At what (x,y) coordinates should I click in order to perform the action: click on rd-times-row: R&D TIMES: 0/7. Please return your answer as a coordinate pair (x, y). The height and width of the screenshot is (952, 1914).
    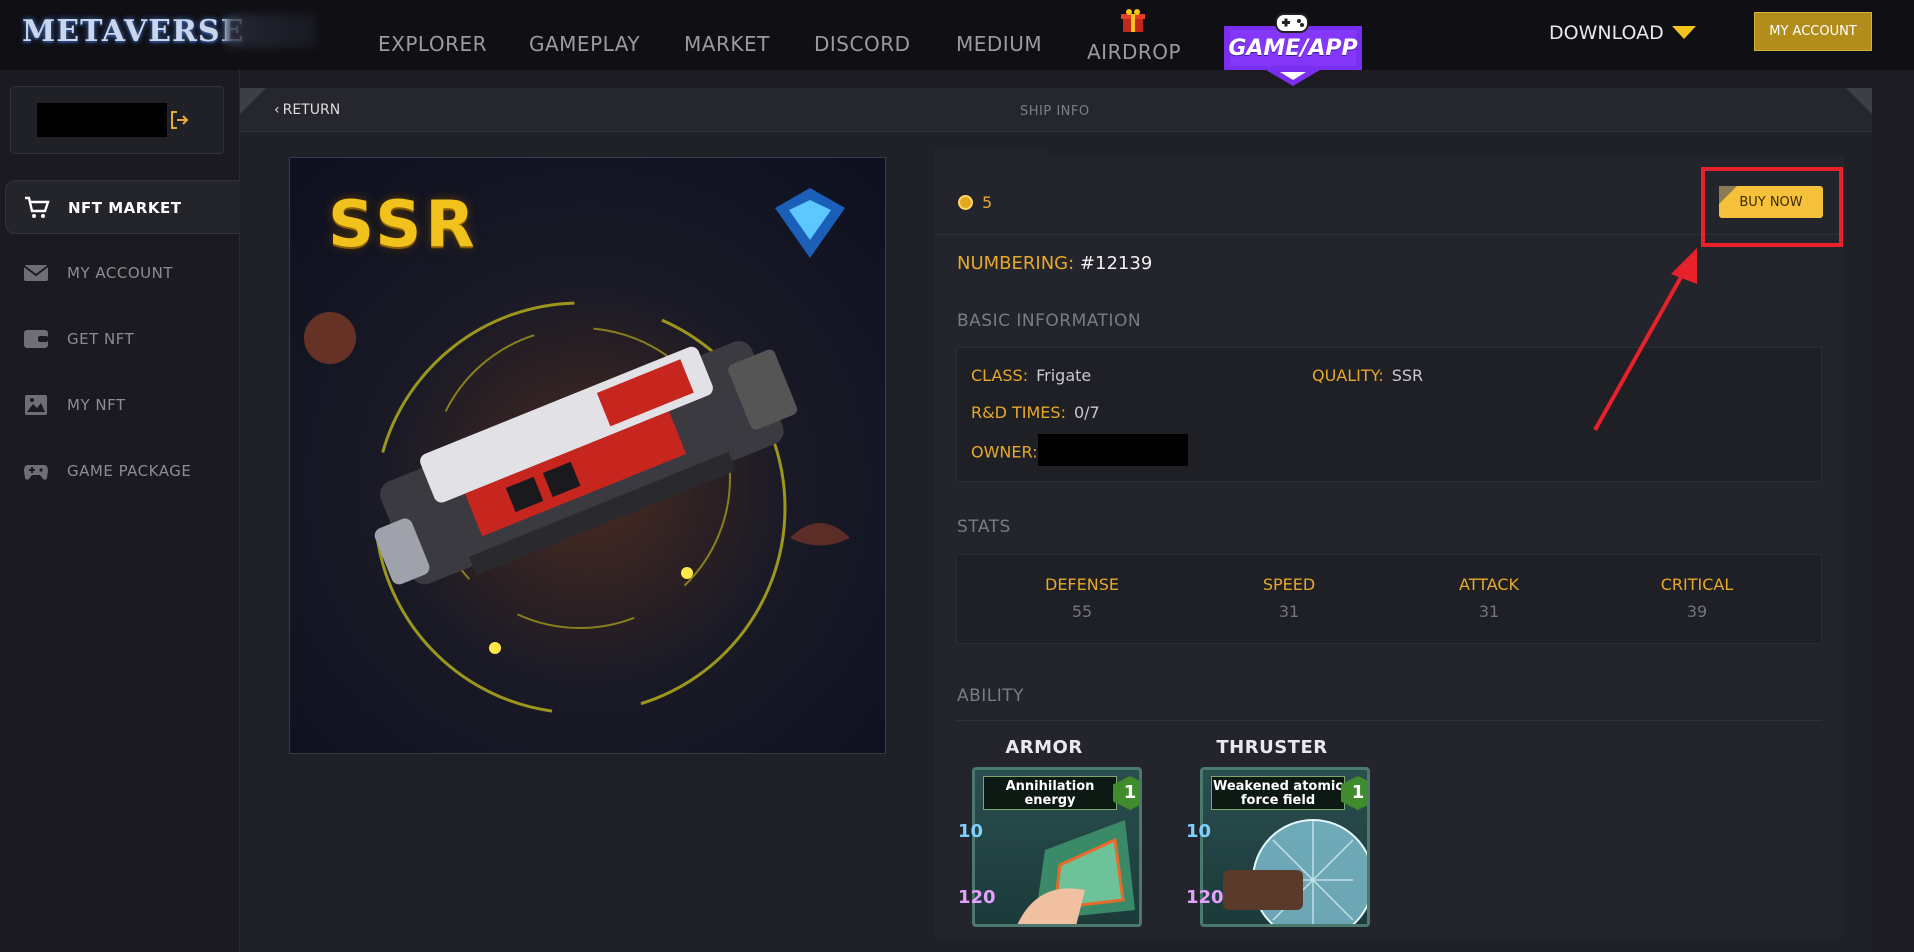
    Looking at the image, I should click on (1035, 412).